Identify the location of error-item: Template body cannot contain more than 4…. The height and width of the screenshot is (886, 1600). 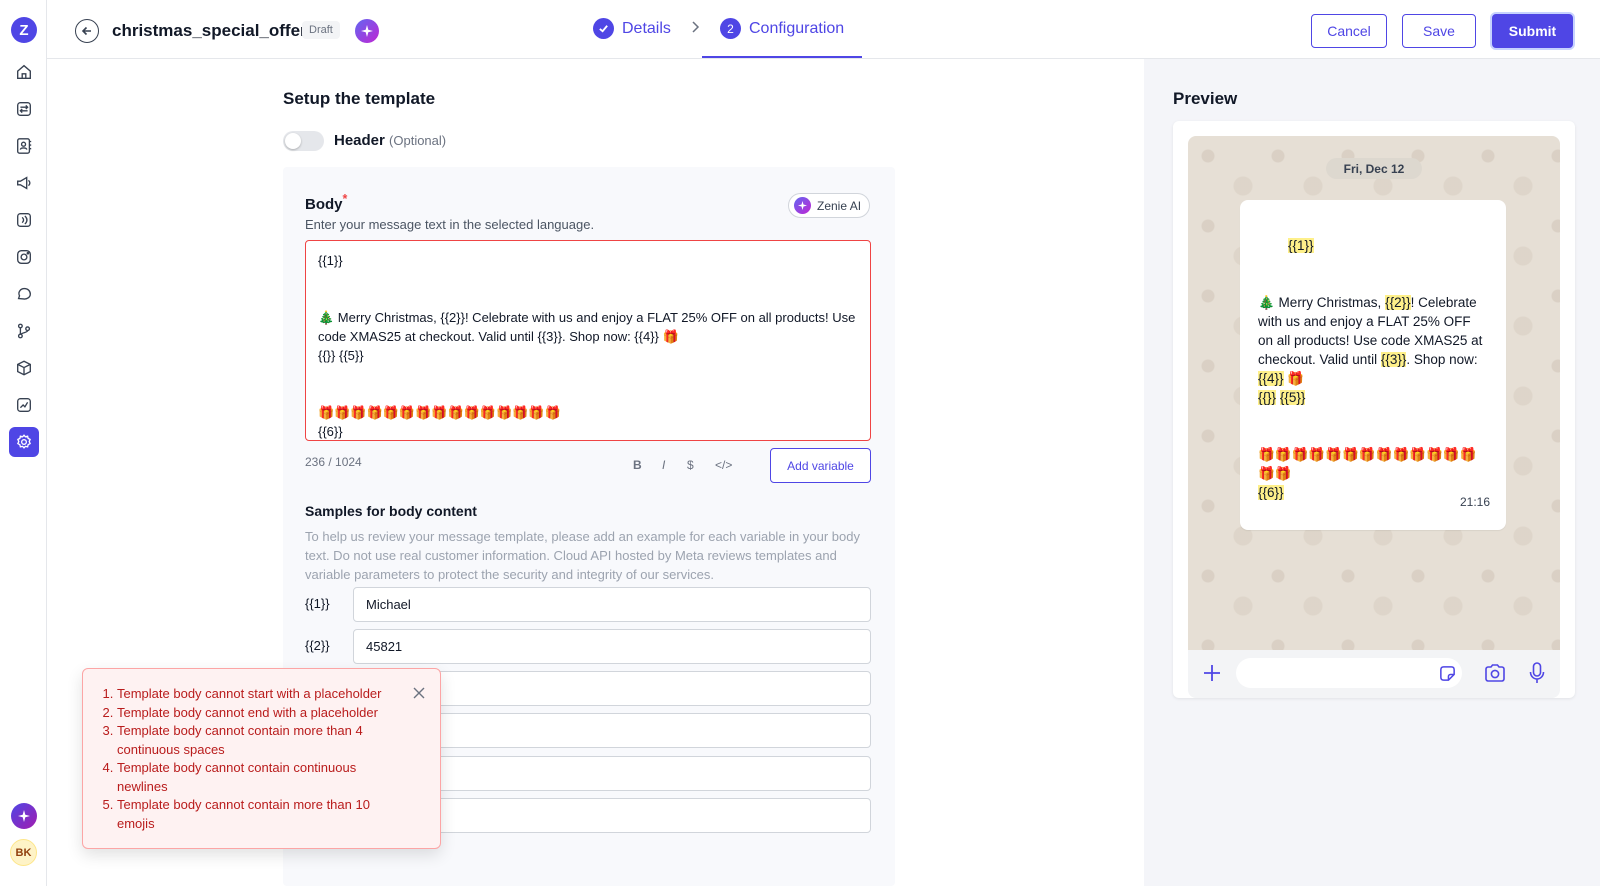
(258, 740).